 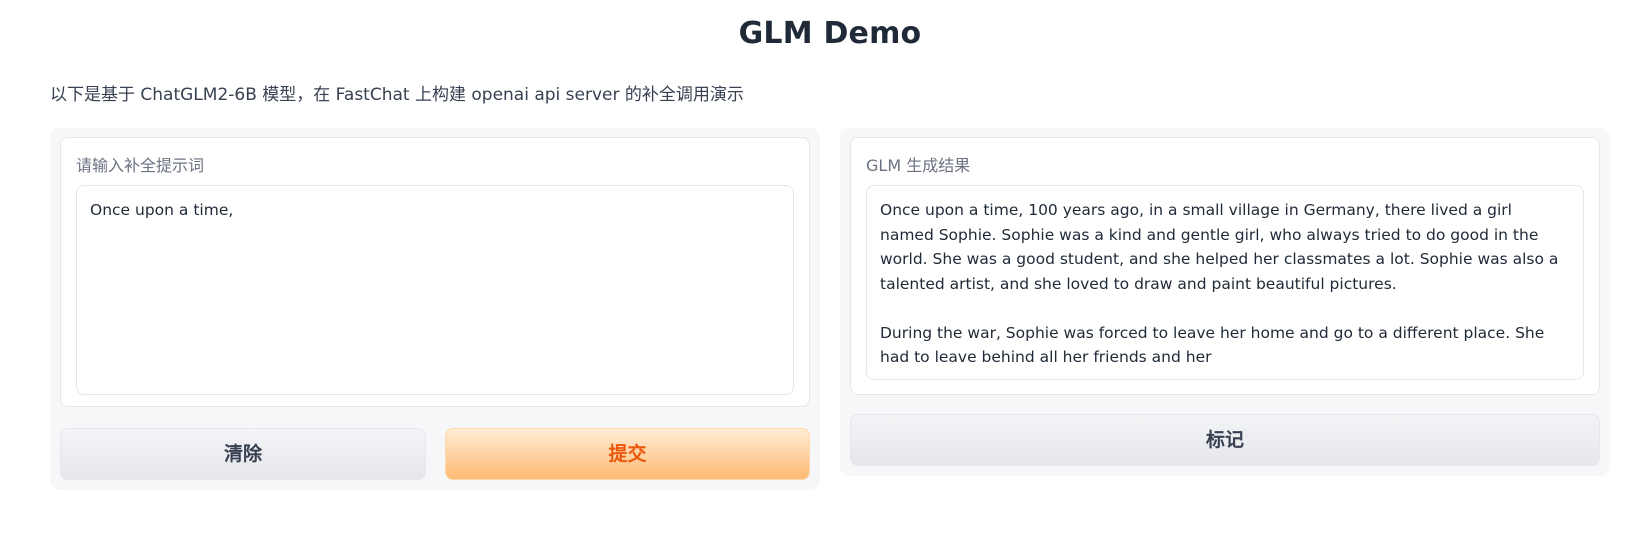 I want to click on prompt-label: 请输入补全提示词, so click(x=140, y=165).